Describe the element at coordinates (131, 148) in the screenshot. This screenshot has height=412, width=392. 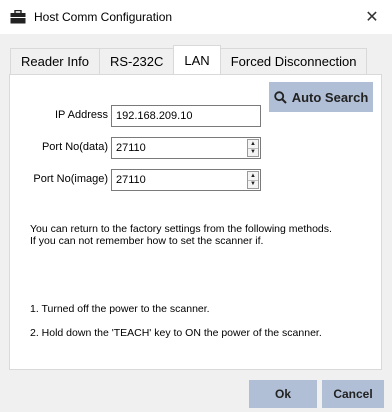
I see `port-data-value: 27110` at that location.